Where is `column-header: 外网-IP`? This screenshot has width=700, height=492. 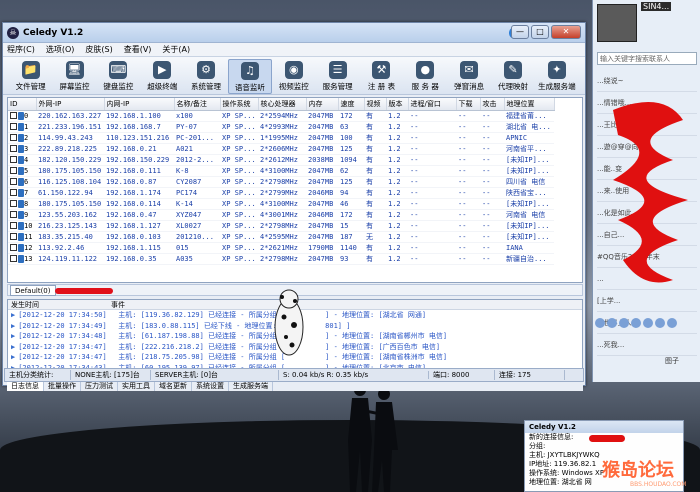 column-header: 外网-IP is located at coordinates (70, 104).